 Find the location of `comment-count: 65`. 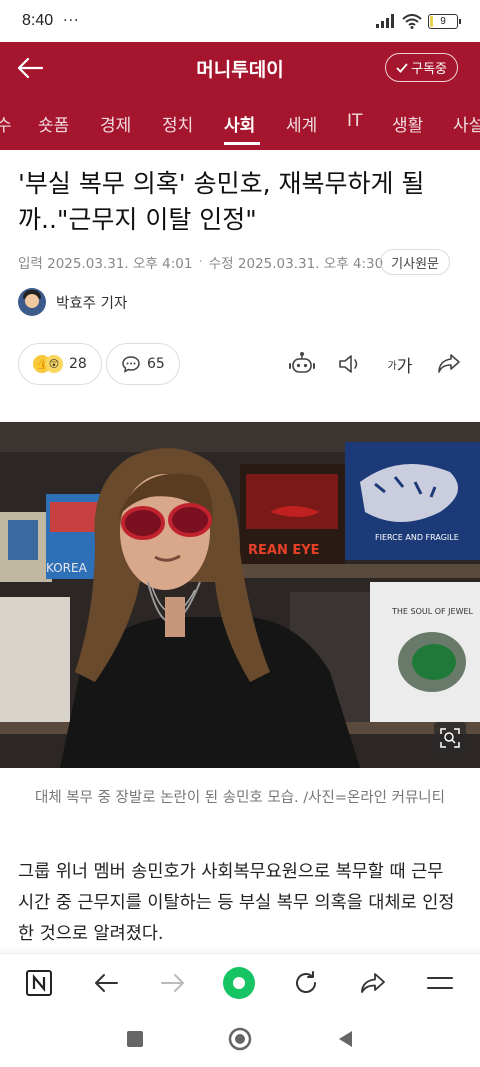

comment-count: 65 is located at coordinates (156, 364).